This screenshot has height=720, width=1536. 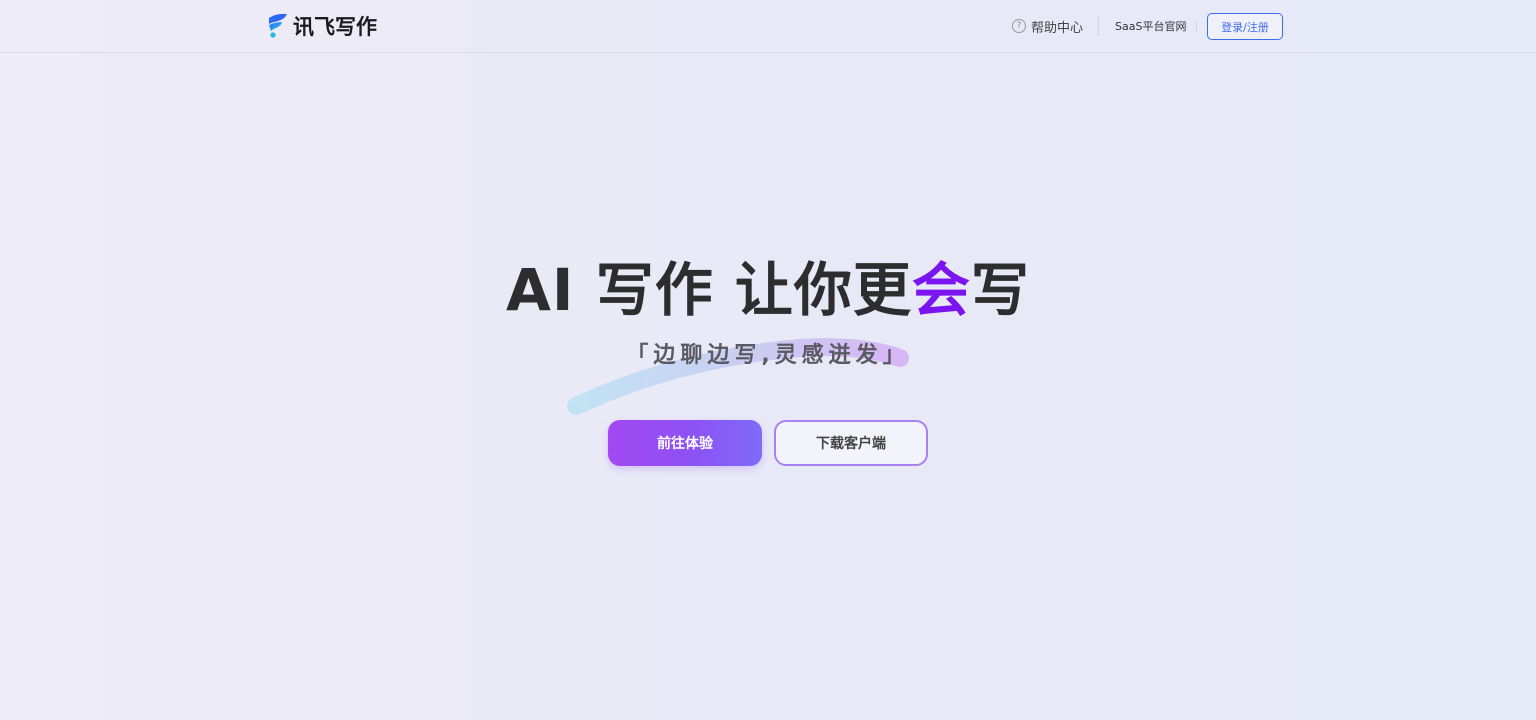 I want to click on hero-title-accent: 会, so click(x=941, y=290).